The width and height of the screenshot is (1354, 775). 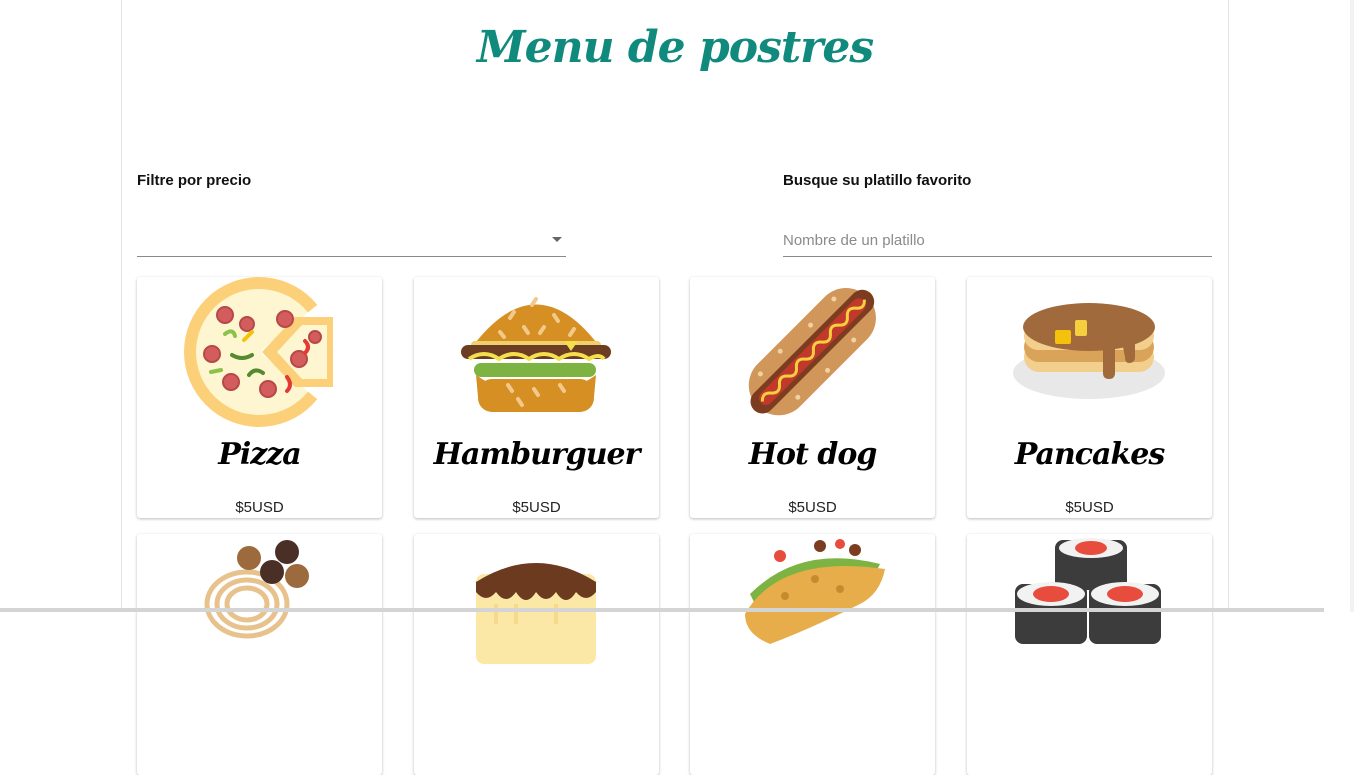 I want to click on chevron-down-icon, so click(x=557, y=239).